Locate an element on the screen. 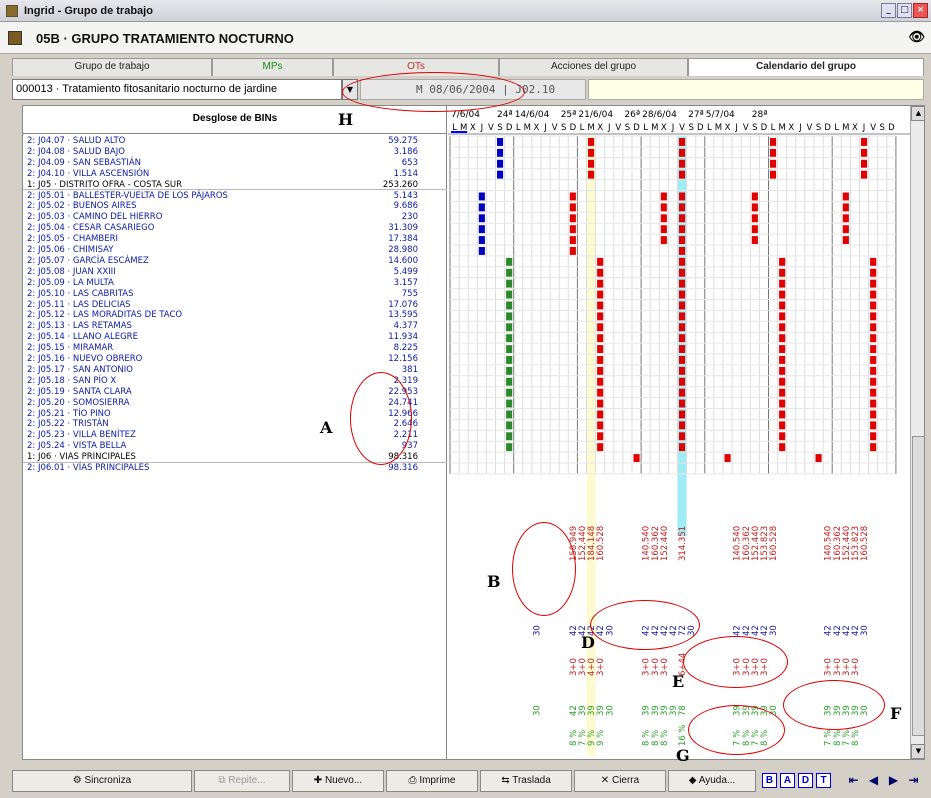 Image resolution: width=931 pixels, height=798 pixels. close-button: ✕ Cierra is located at coordinates (620, 781).